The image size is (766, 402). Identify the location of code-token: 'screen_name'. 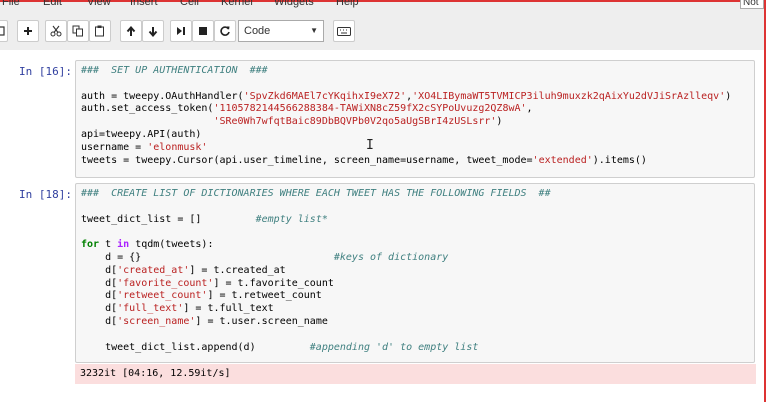
(156, 321).